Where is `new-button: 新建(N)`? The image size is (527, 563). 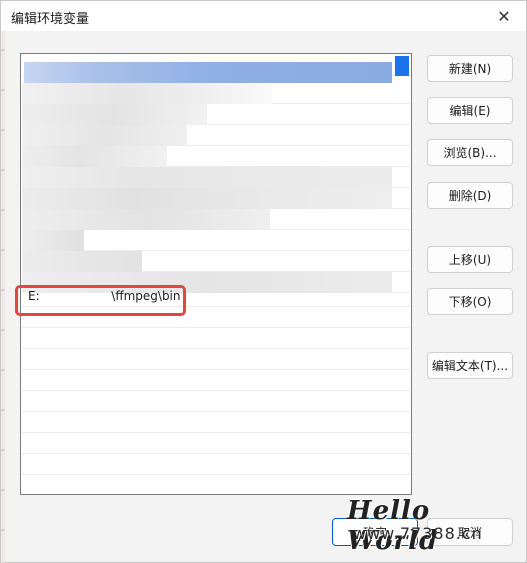
new-button: 新建(N) is located at coordinates (470, 68).